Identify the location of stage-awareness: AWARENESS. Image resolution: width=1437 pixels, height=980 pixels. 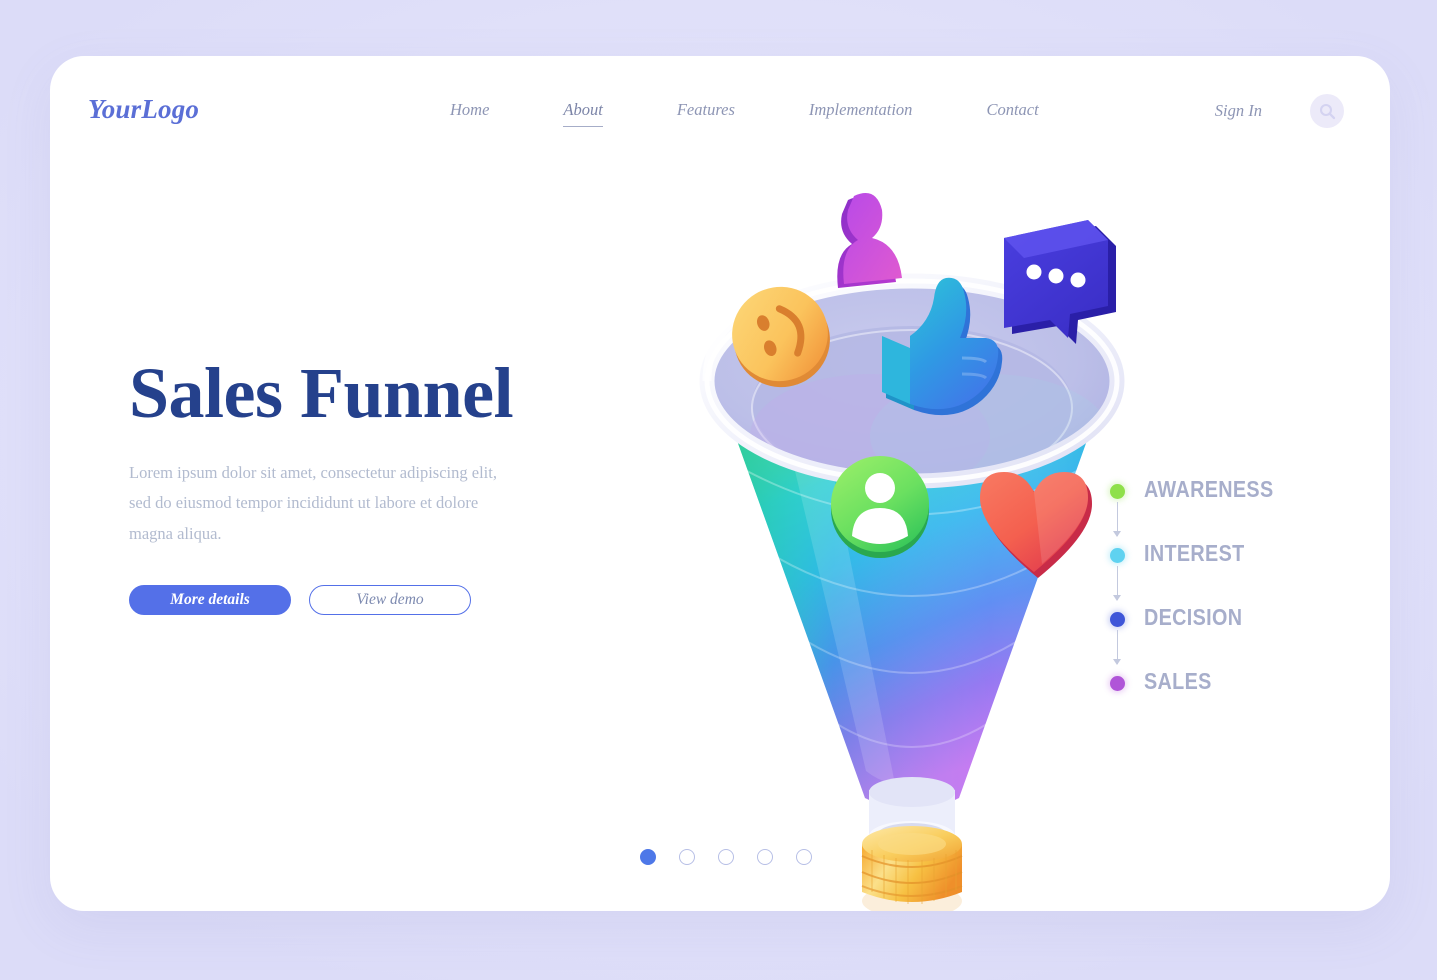
(1230, 508).